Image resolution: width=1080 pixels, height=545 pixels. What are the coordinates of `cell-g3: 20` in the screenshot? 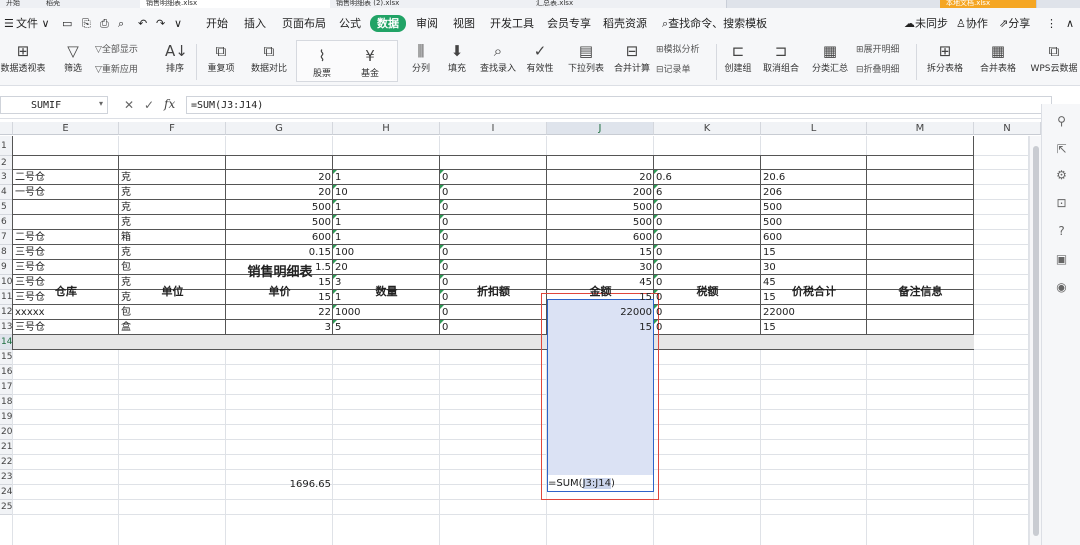 It's located at (279, 177).